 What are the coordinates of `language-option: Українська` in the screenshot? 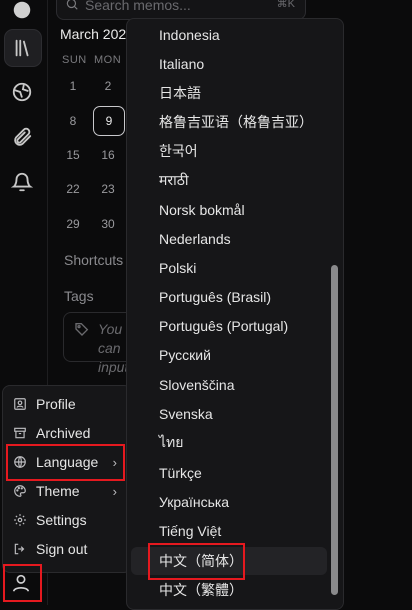 It's located at (226, 502).